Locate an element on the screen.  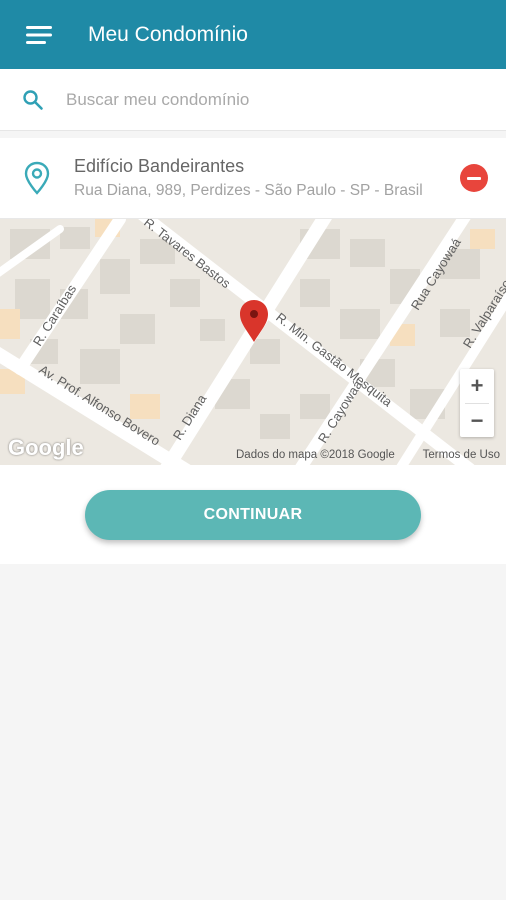
search-bar is located at coordinates (253, 100).